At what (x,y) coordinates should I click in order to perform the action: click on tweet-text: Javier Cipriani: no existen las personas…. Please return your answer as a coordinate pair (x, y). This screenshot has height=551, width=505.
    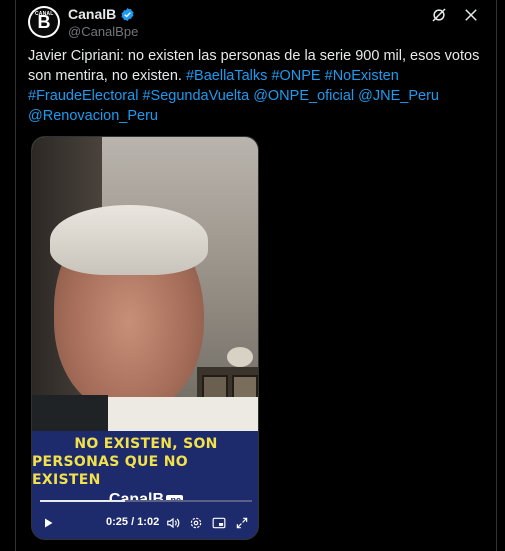
    Looking at the image, I should click on (254, 86).